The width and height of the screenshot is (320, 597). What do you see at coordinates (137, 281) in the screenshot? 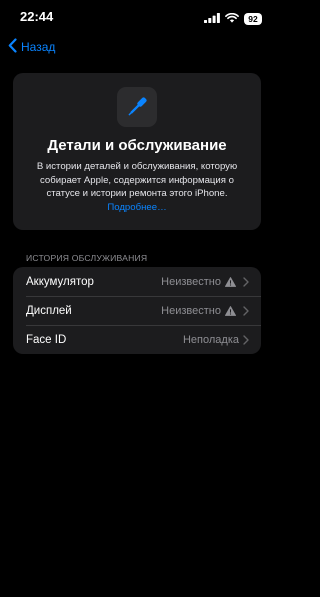
I see `list-item-battery: Аккумулятор Неизвестно` at bounding box center [137, 281].